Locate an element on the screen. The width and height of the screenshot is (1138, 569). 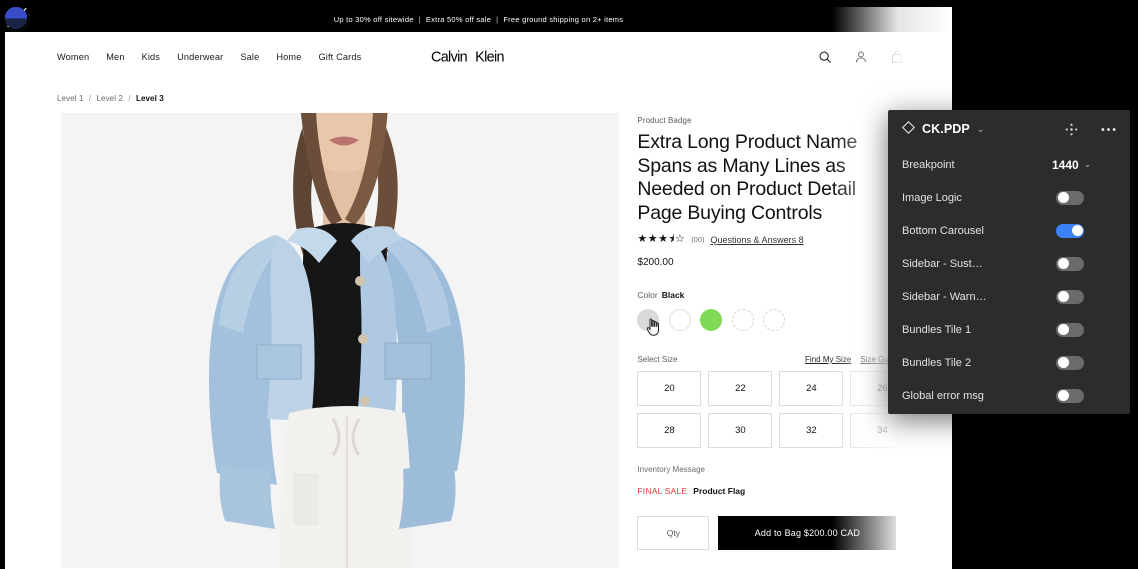
questions-answers-link: Questions & Answers 8 is located at coordinates (757, 240).